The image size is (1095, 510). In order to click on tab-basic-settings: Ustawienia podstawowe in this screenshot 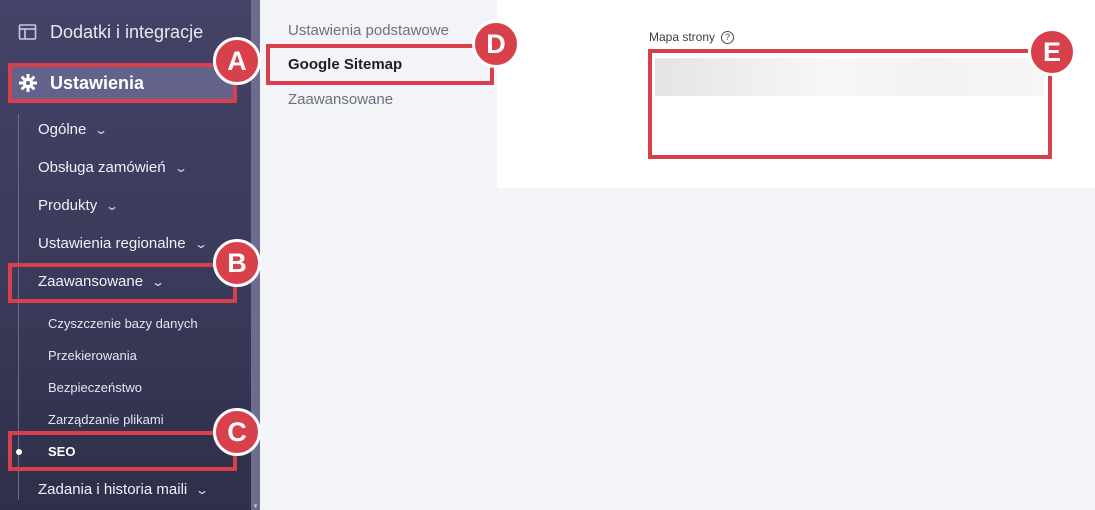, I will do `click(368, 30)`.